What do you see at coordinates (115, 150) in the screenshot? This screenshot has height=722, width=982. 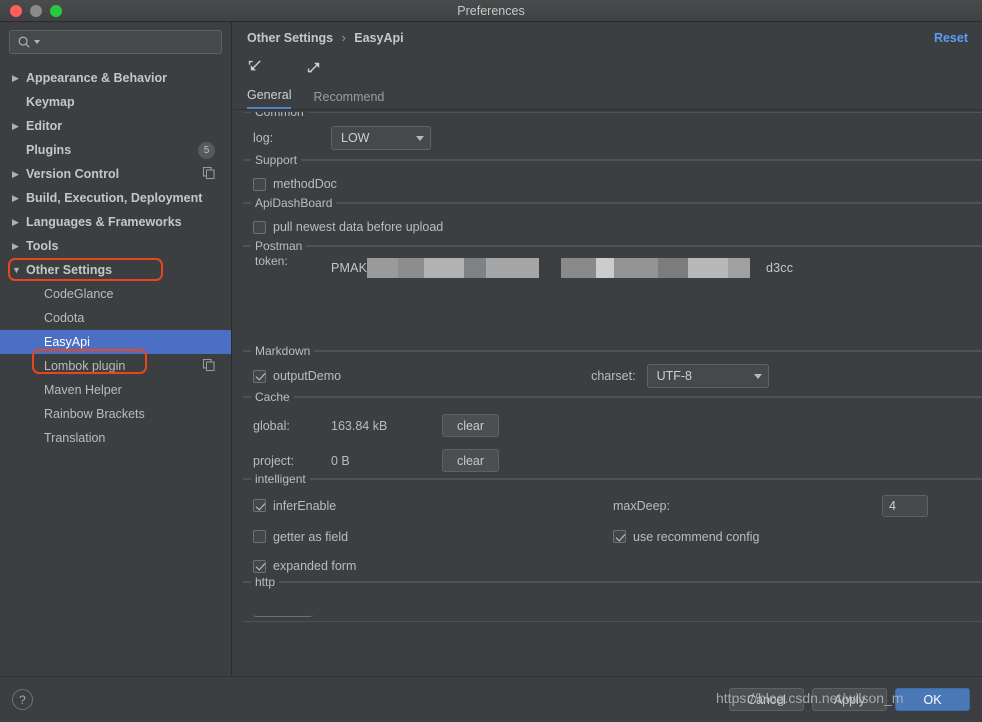 I see `sidebar-item-plugins: Plugins 5` at bounding box center [115, 150].